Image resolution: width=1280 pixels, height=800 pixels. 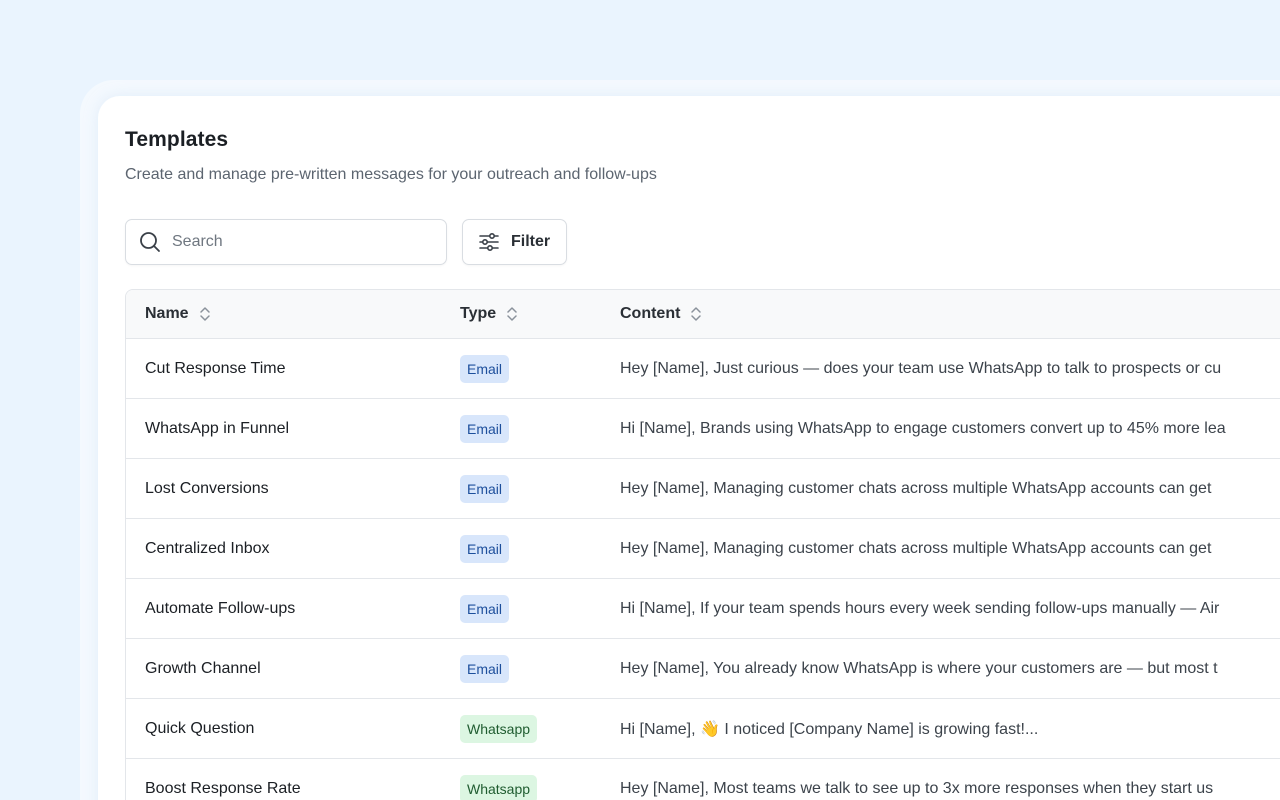 I want to click on table-header: Name Type Content, so click(x=703, y=314).